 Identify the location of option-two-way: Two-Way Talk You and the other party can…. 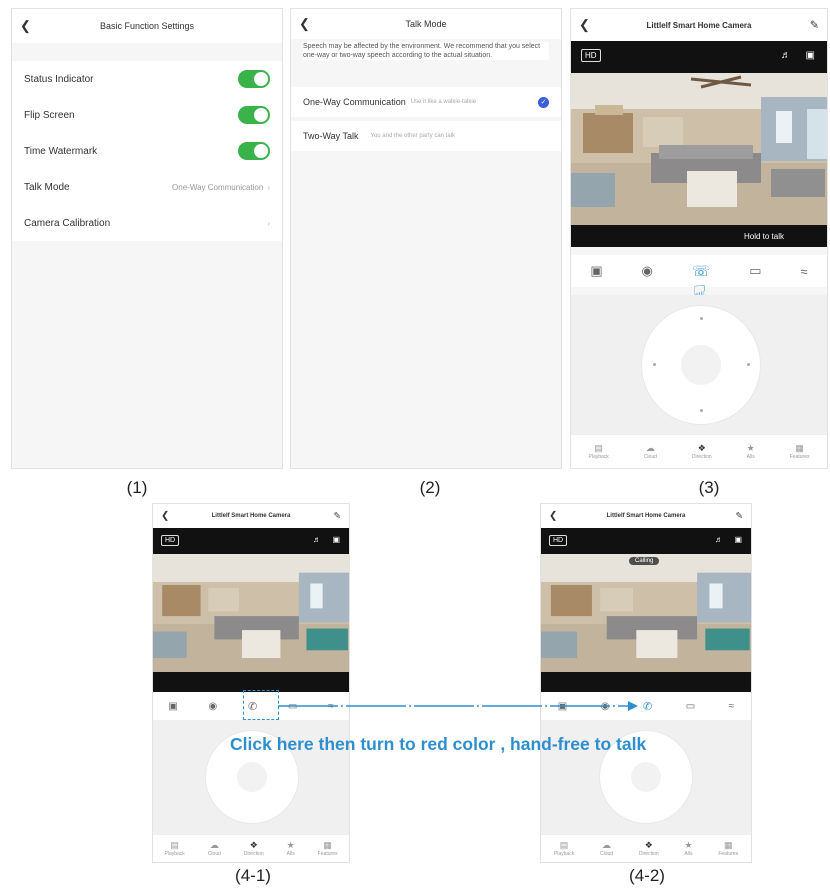
(426, 136).